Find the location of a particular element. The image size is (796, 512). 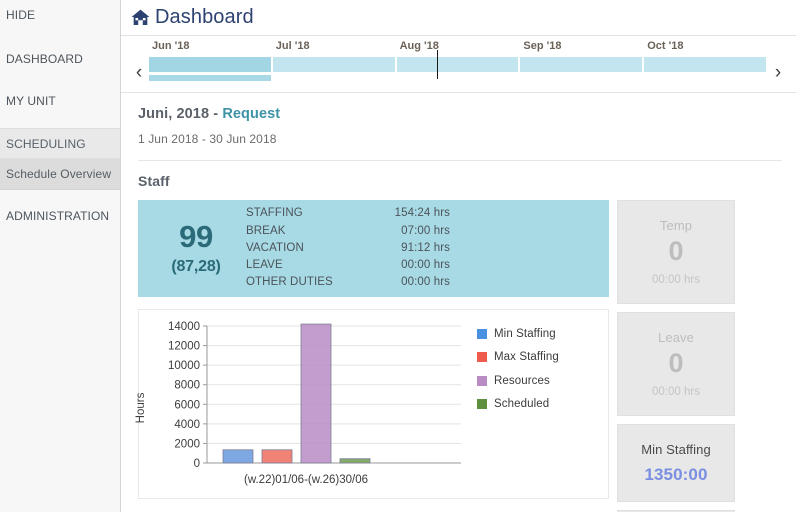

sidebar-item-label: MY UNIT is located at coordinates (31, 101).